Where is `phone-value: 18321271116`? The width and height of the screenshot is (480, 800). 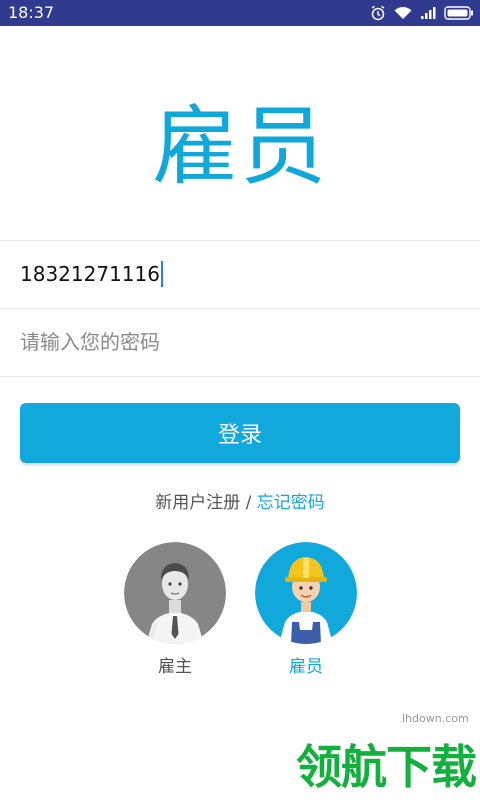
phone-value: 18321271116 is located at coordinates (90, 274).